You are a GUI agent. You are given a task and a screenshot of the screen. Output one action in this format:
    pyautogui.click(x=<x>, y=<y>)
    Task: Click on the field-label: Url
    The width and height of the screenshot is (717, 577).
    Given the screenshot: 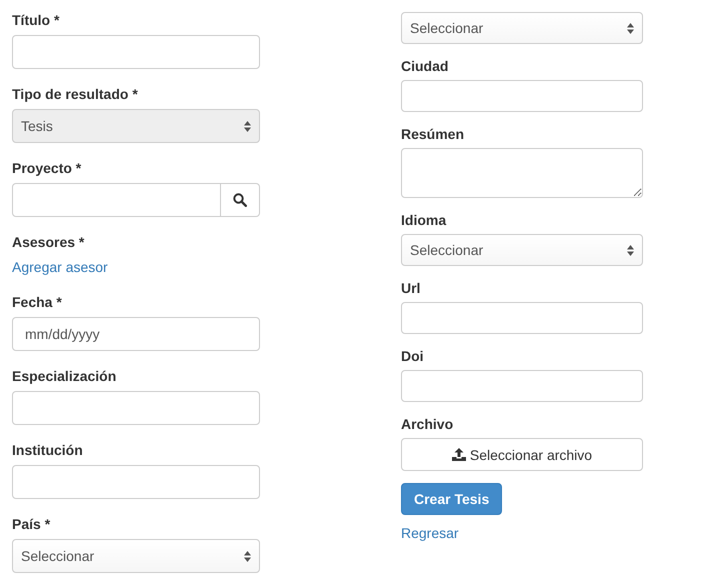 What is the action you would take?
    pyautogui.click(x=410, y=288)
    